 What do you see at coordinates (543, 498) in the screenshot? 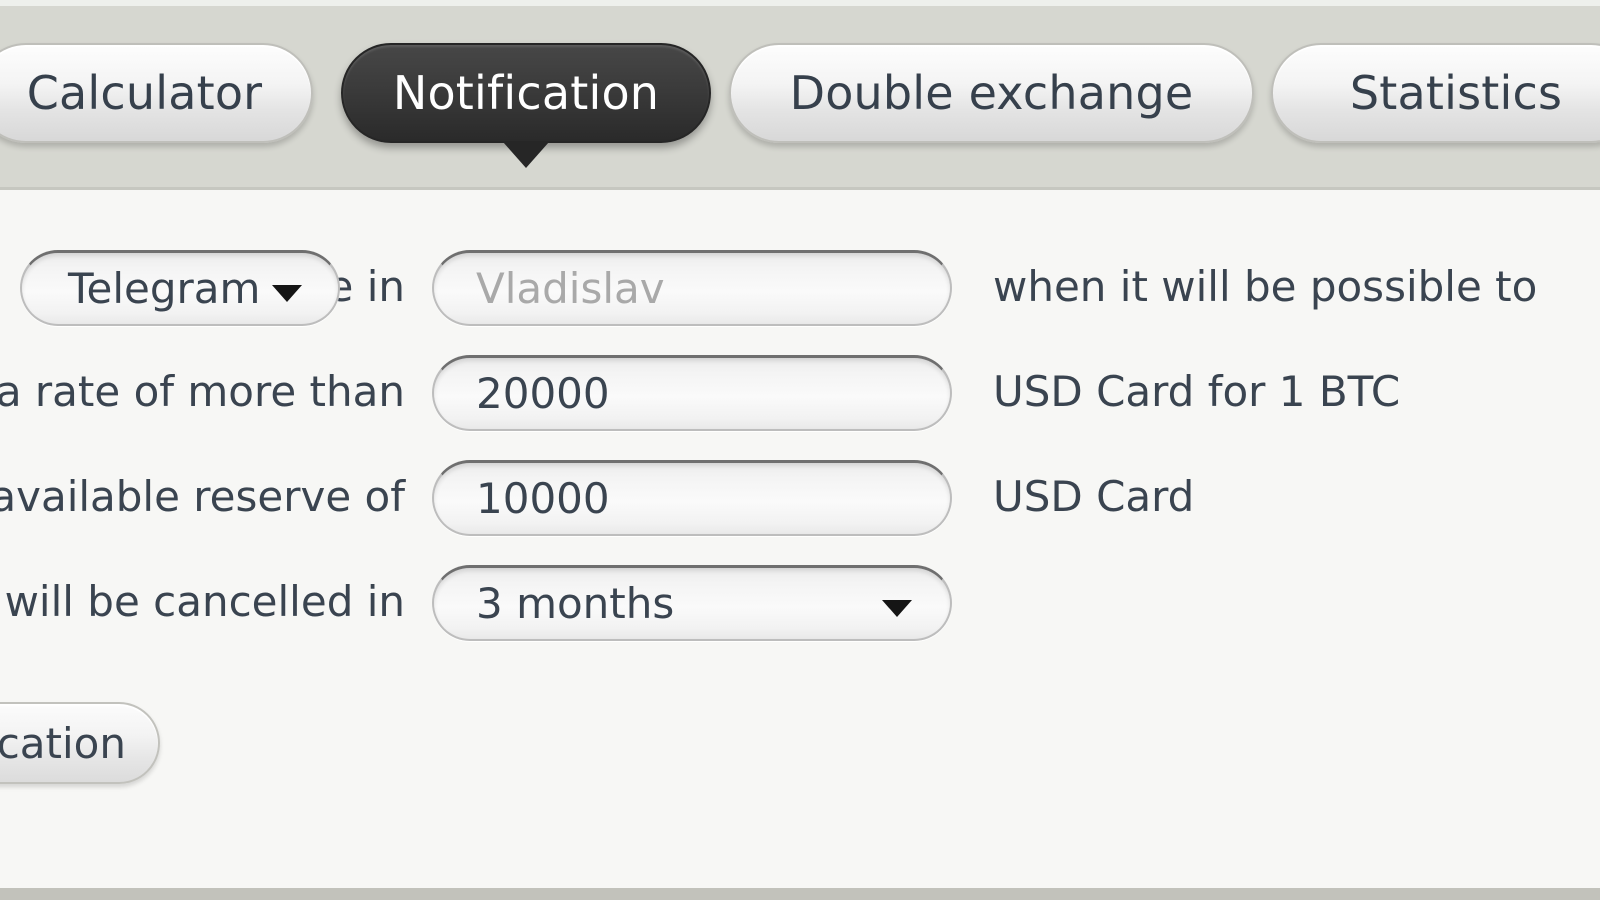
I see `reserve-amount-value: 10000` at bounding box center [543, 498].